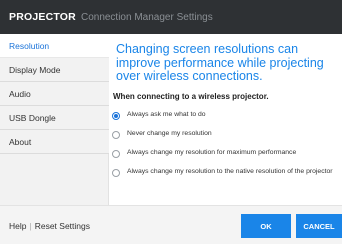  I want to click on radio-button-checked, so click(116, 116).